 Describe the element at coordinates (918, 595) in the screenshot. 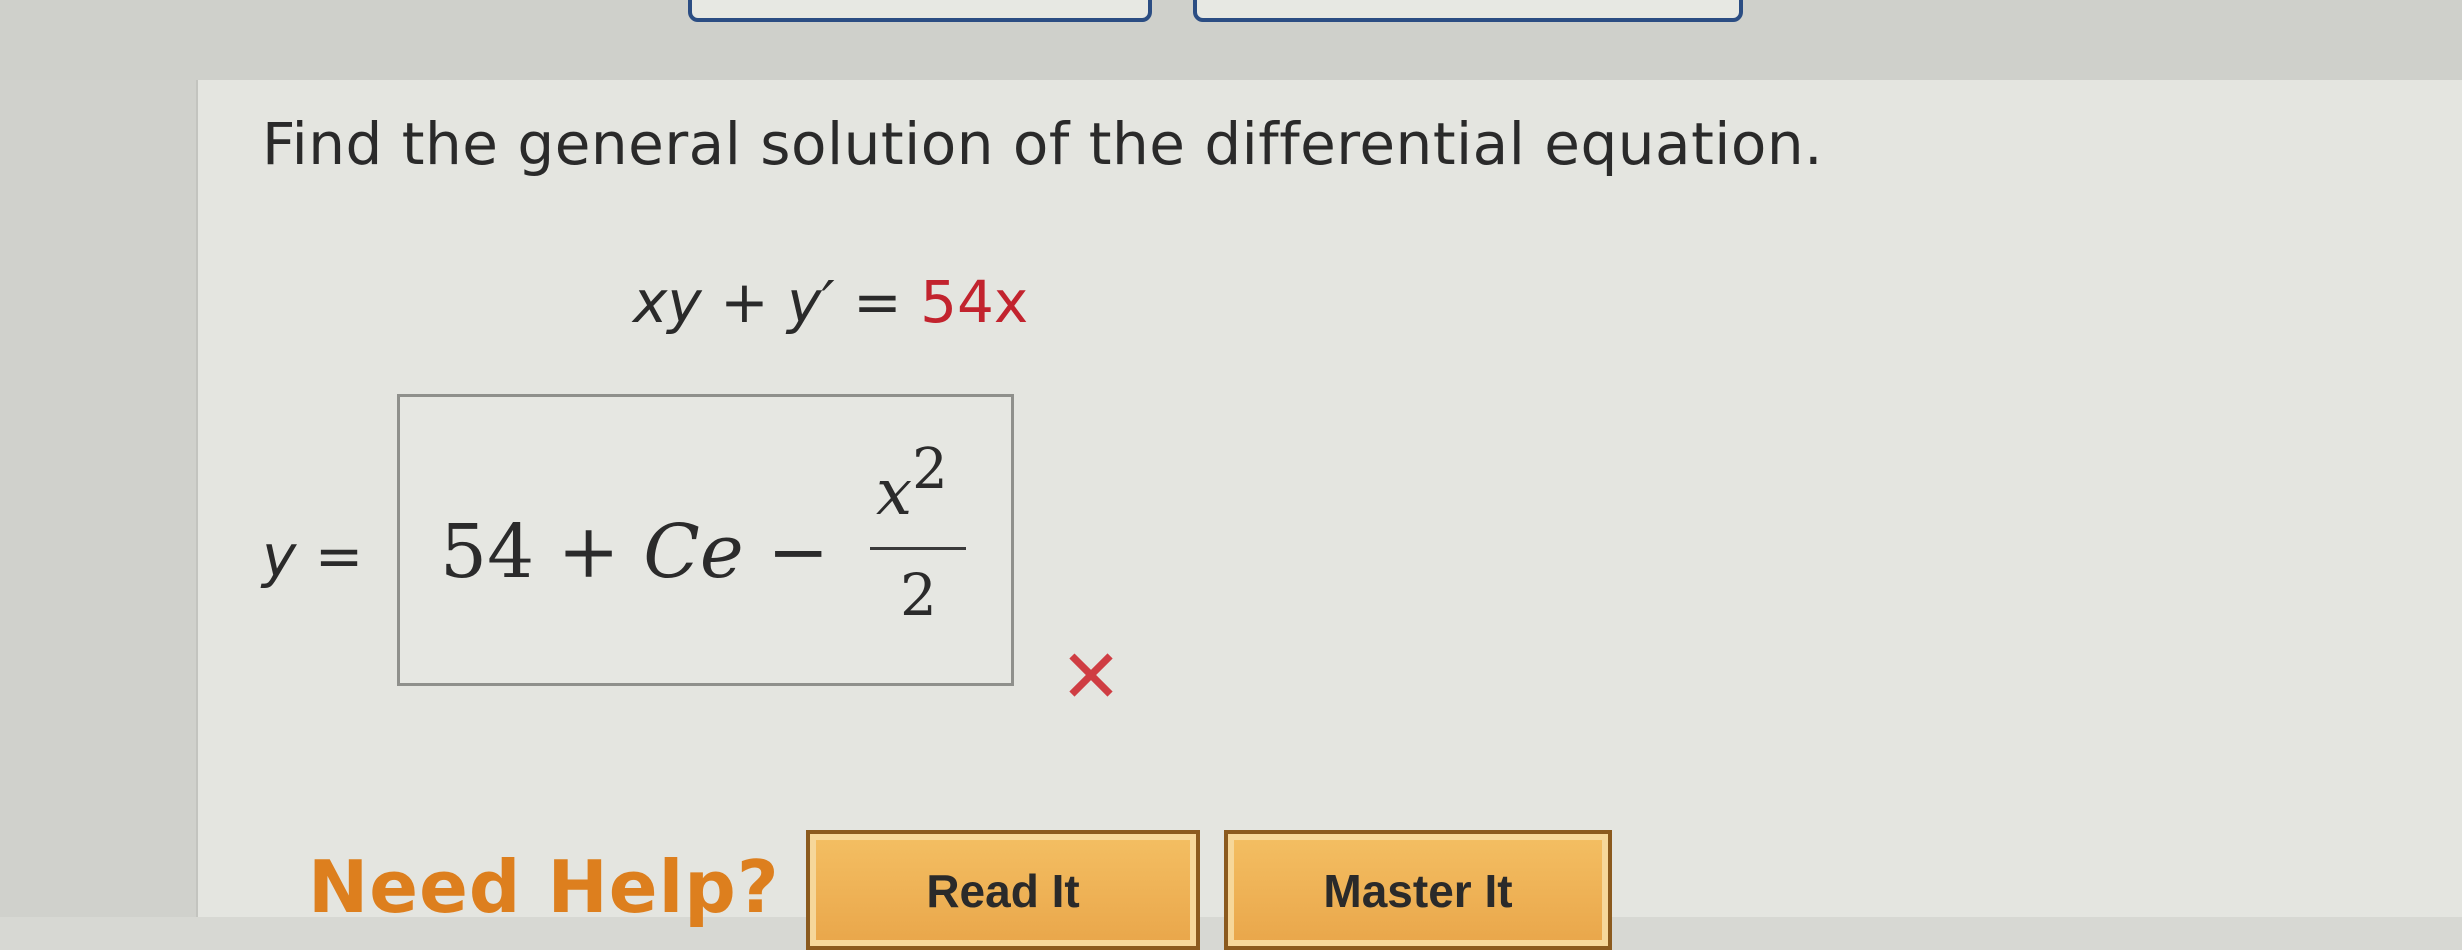

I see `fraction-denominator: 2` at that location.